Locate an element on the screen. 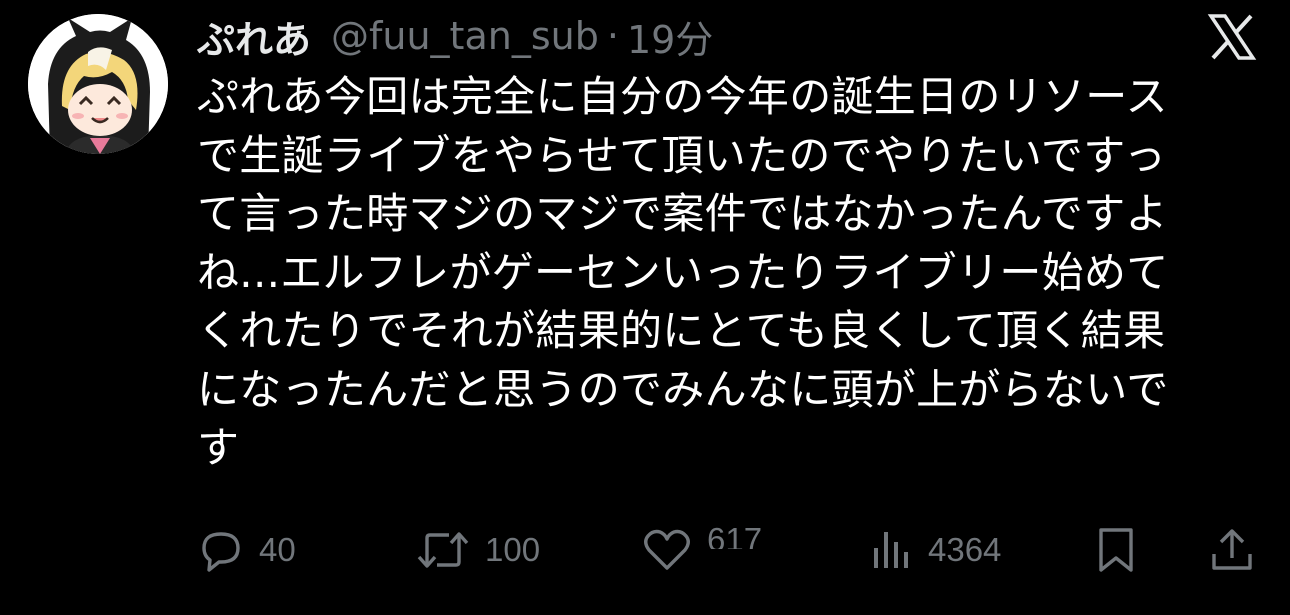  tweet-text-line: ね...エルフレがゲーセンいったりライブリー始めて is located at coordinates (683, 272).